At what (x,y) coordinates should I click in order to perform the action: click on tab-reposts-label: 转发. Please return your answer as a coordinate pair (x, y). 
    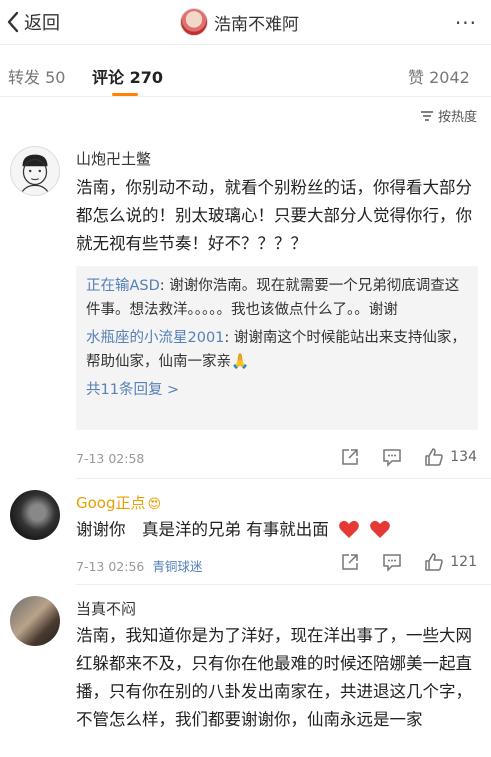
    Looking at the image, I should click on (24, 77).